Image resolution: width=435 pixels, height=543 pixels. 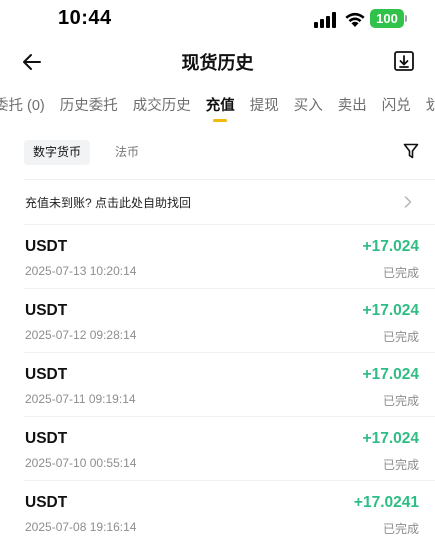 I want to click on status-time: 10:44, so click(x=85, y=18).